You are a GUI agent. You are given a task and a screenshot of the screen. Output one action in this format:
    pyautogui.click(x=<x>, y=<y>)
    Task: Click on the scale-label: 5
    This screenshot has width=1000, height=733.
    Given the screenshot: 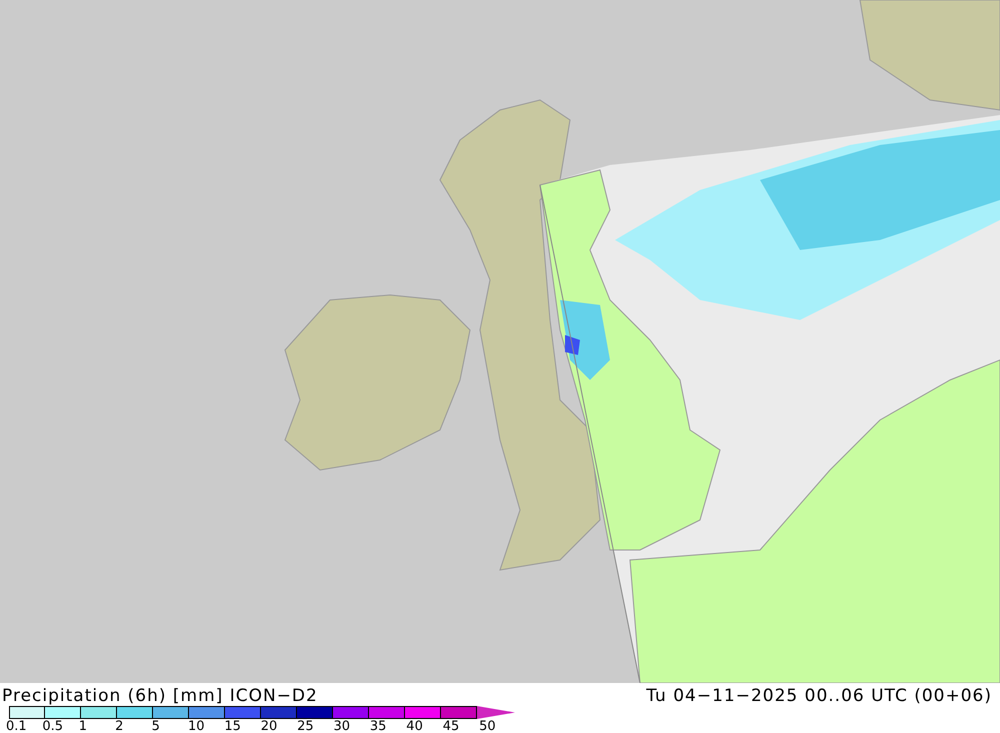 What is the action you would take?
    pyautogui.click(x=156, y=726)
    